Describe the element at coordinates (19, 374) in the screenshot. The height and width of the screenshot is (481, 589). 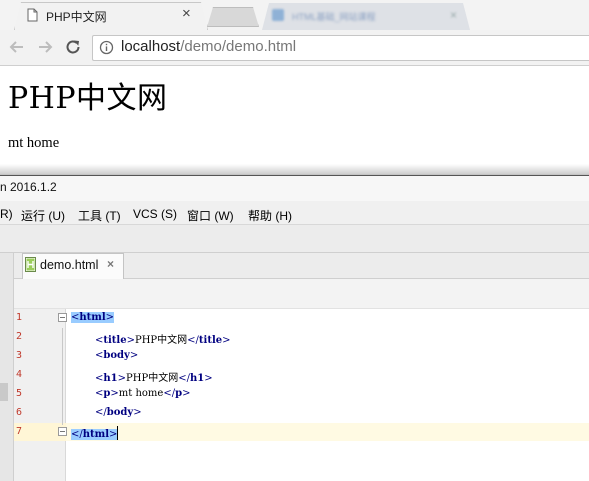
I see `line-number: 4` at that location.